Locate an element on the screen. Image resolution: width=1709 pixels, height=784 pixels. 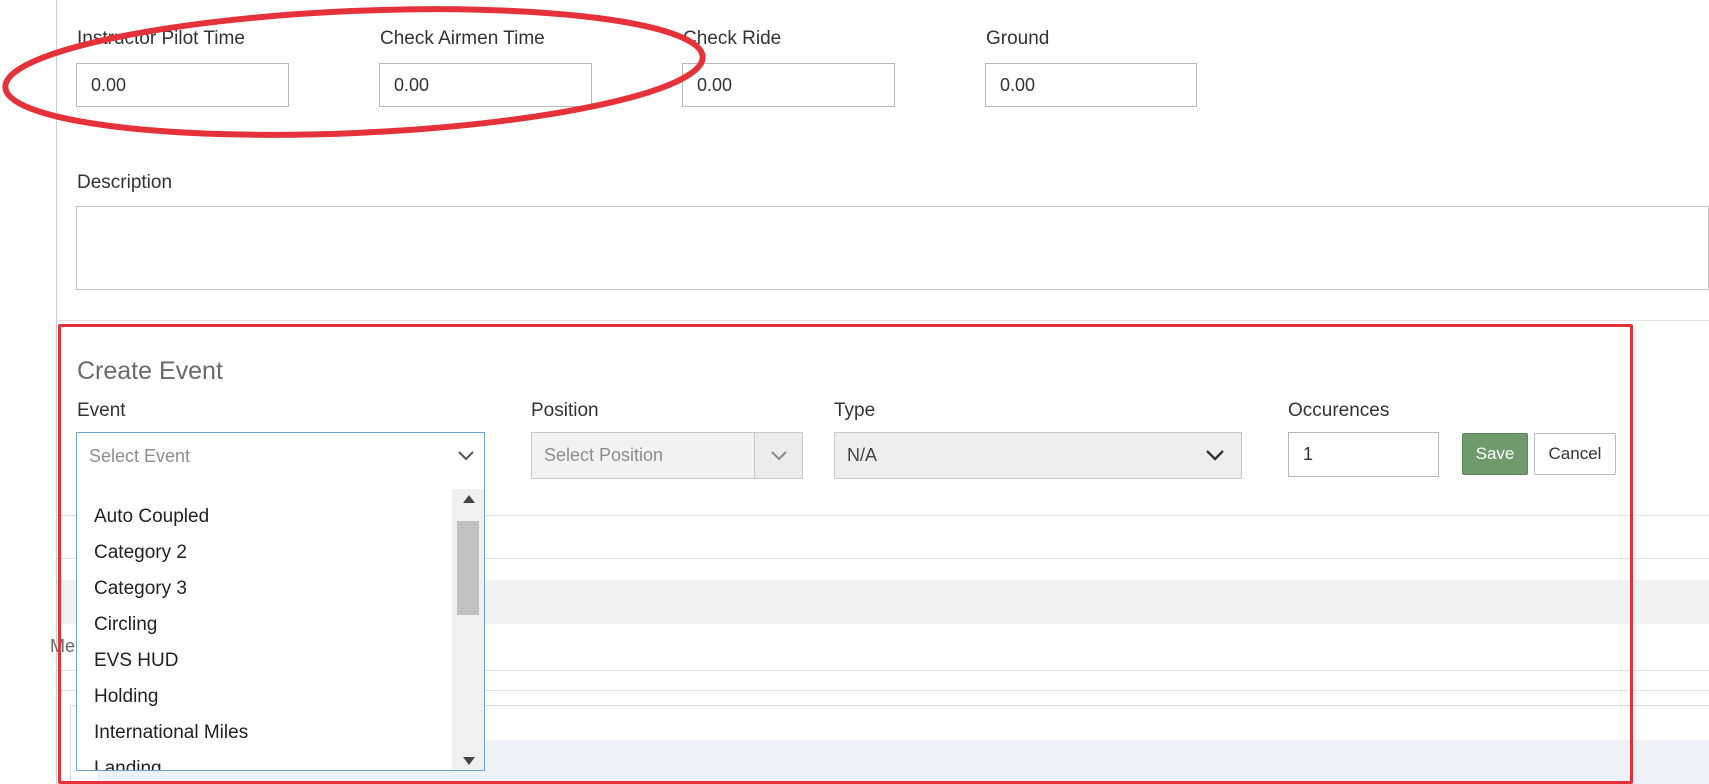
save-button: Save is located at coordinates (1495, 454).